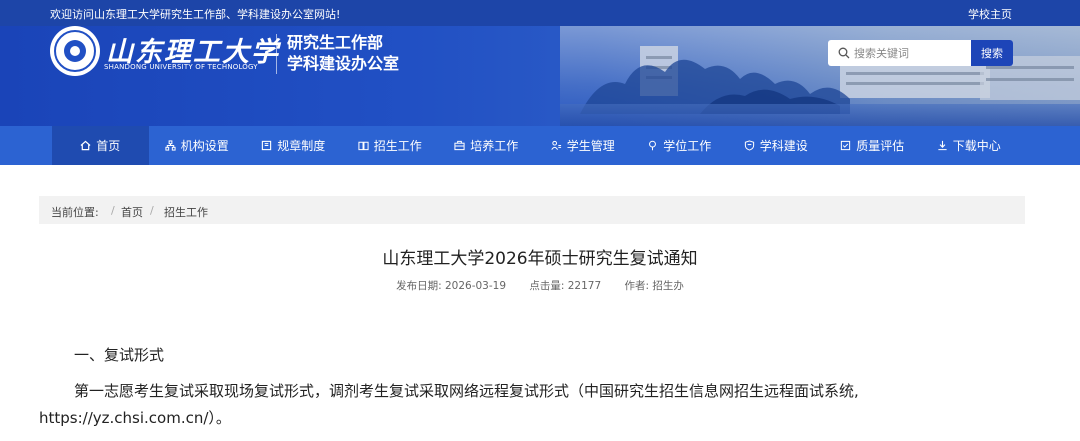 The height and width of the screenshot is (441, 1080). Describe the element at coordinates (653, 145) in the screenshot. I see `pin-icon` at that location.